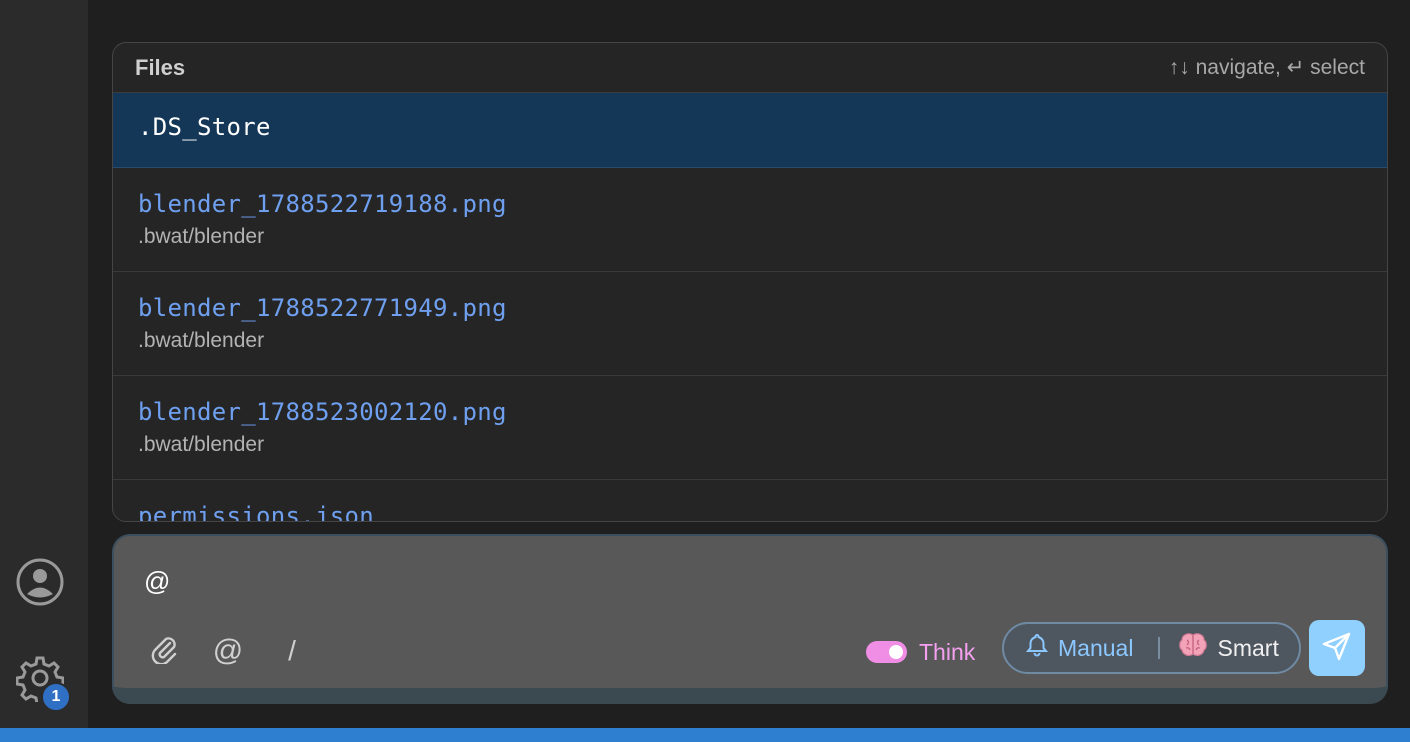 The image size is (1410, 742). What do you see at coordinates (1266, 67) in the screenshot?
I see `keyboard-hint: ↑↓ navigate, ↵ select` at bounding box center [1266, 67].